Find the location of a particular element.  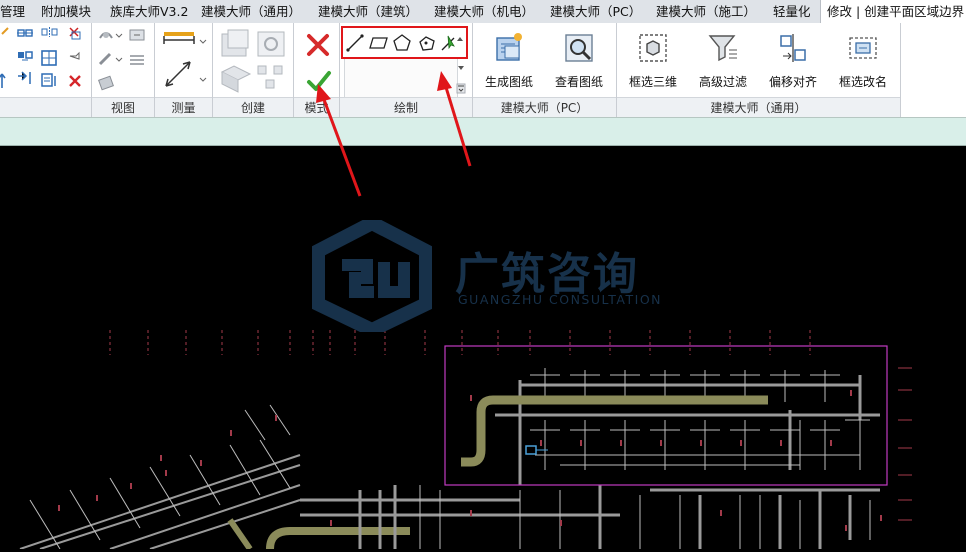

offset-align-label: 偏移对齐 is located at coordinates (792, 82).